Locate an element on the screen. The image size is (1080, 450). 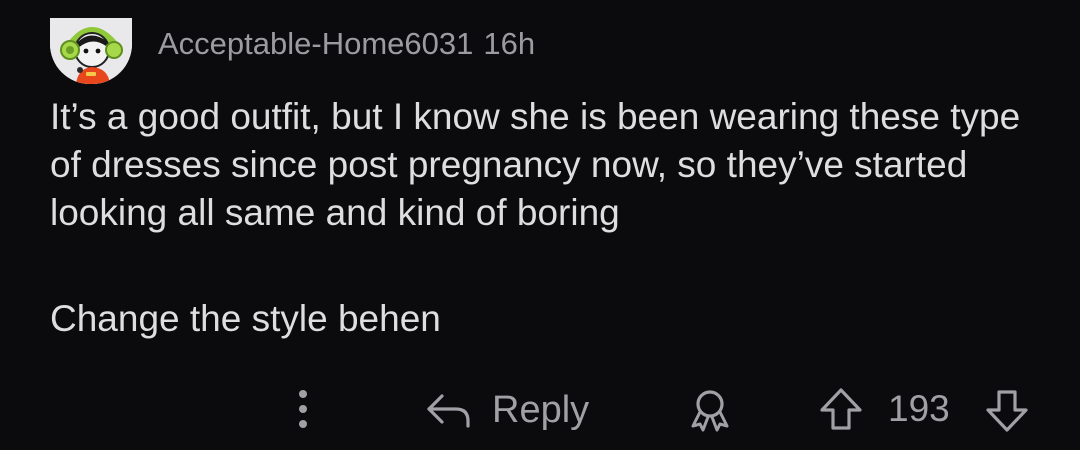
avatar is located at coordinates (91, 51).